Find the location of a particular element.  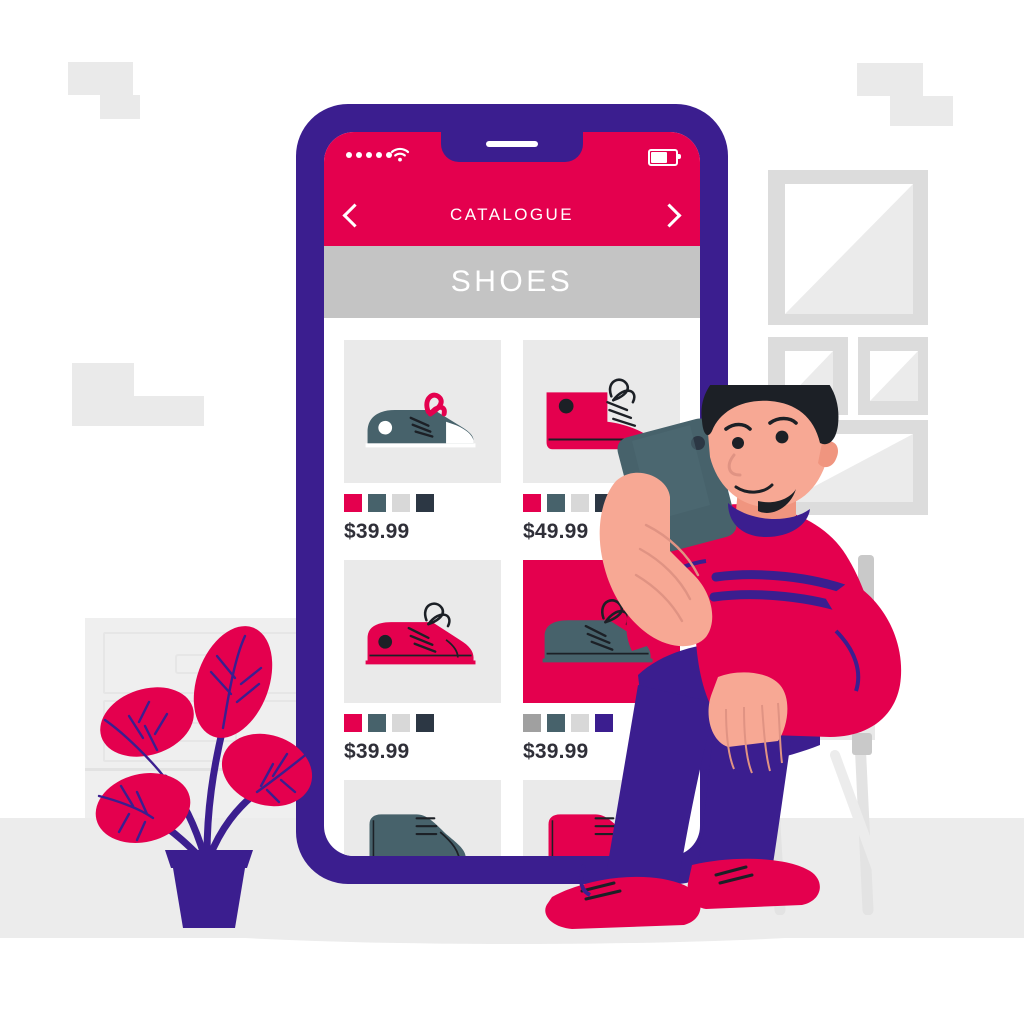

page-title: CATALOGUE is located at coordinates (512, 214).